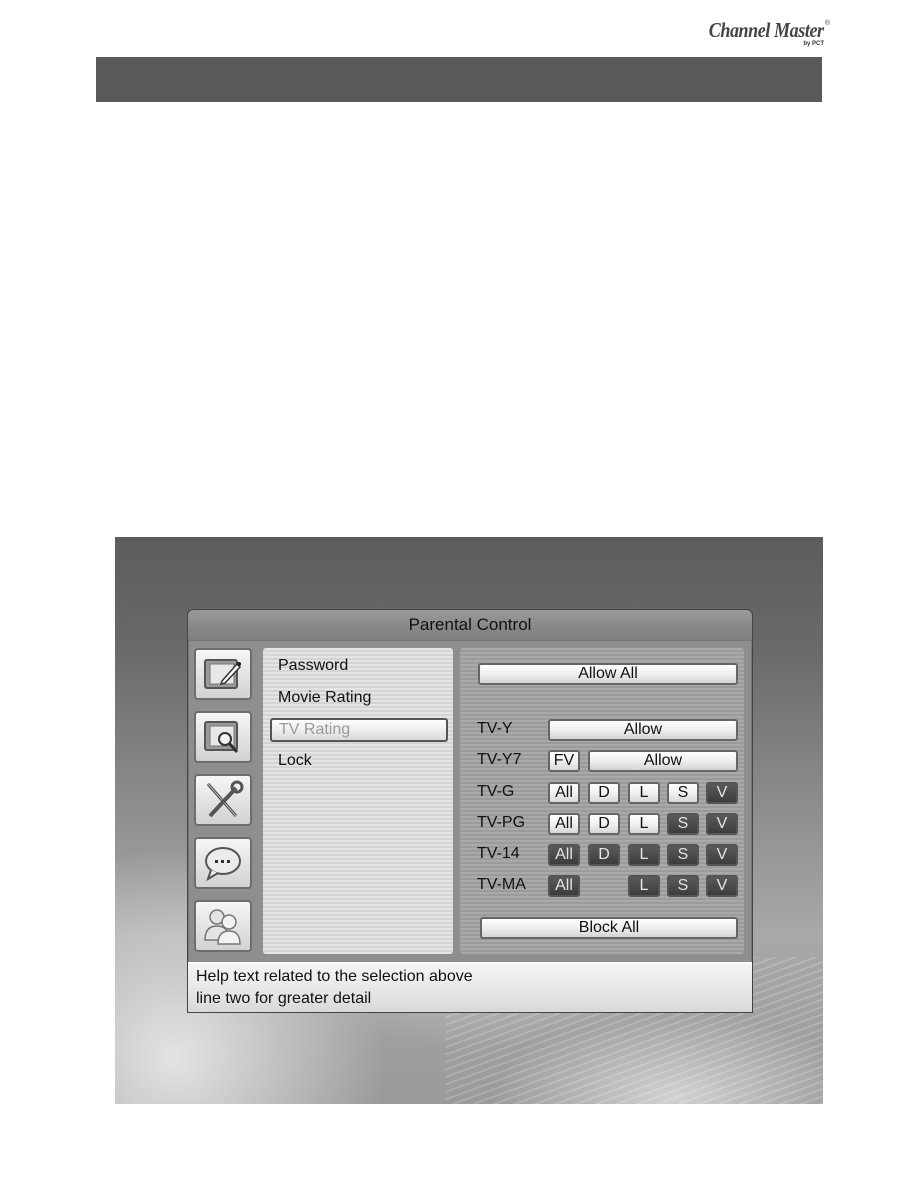 This screenshot has height=1188, width=918. I want to click on brand-logo: Channel Master ® by PCT, so click(765, 35).